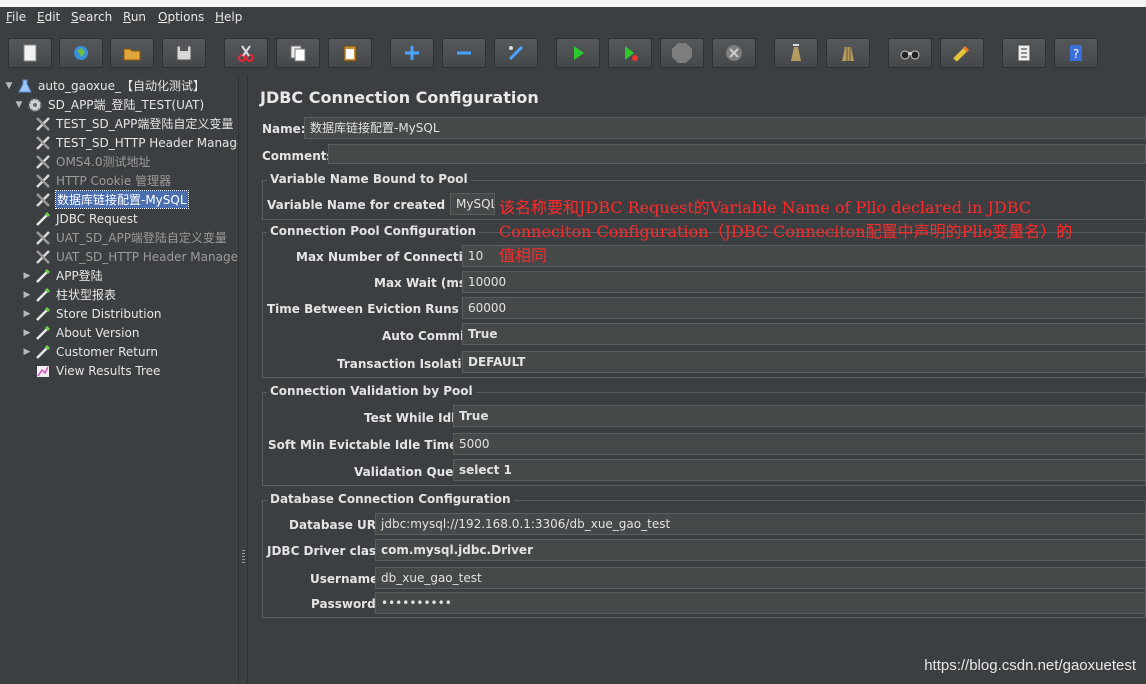  I want to click on copy-button, so click(298, 53).